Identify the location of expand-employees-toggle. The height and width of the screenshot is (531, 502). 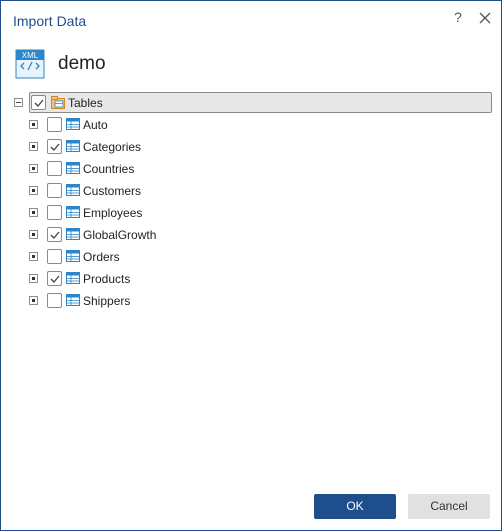
(33, 212).